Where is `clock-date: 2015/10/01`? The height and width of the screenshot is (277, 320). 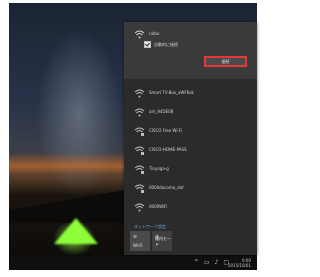
clock-date: 2015/10/01 is located at coordinates (239, 265).